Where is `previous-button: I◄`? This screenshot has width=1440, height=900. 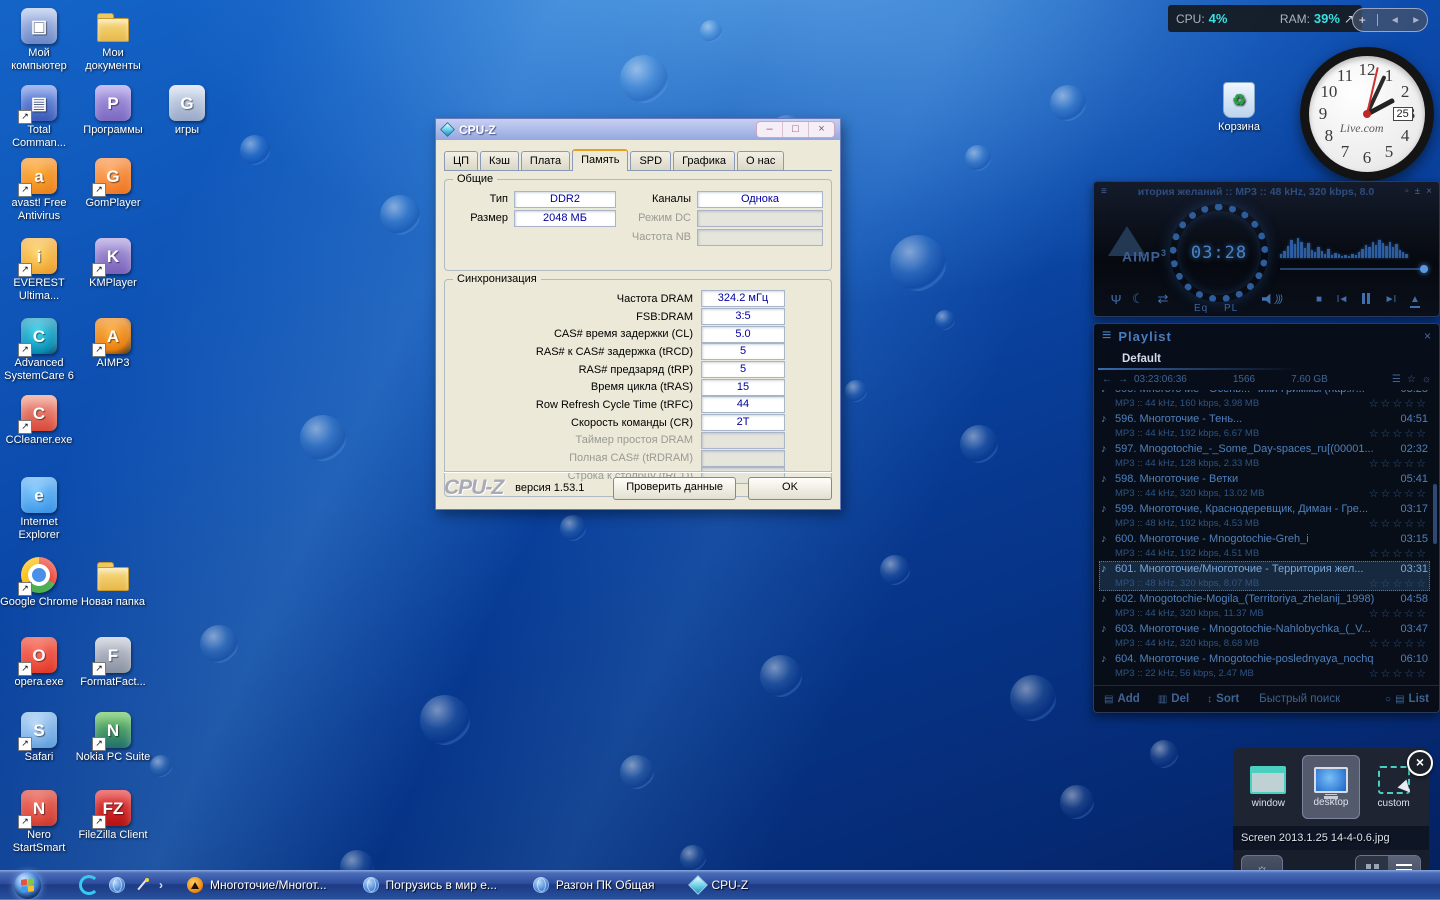
previous-button: I◄ is located at coordinates (1342, 299).